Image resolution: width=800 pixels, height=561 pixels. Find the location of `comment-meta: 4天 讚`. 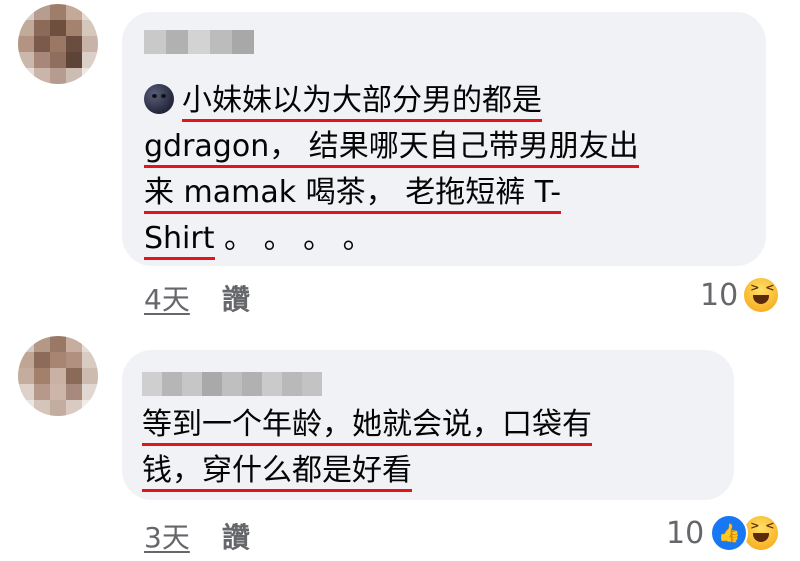

comment-meta: 4天 讚 is located at coordinates (197, 298).